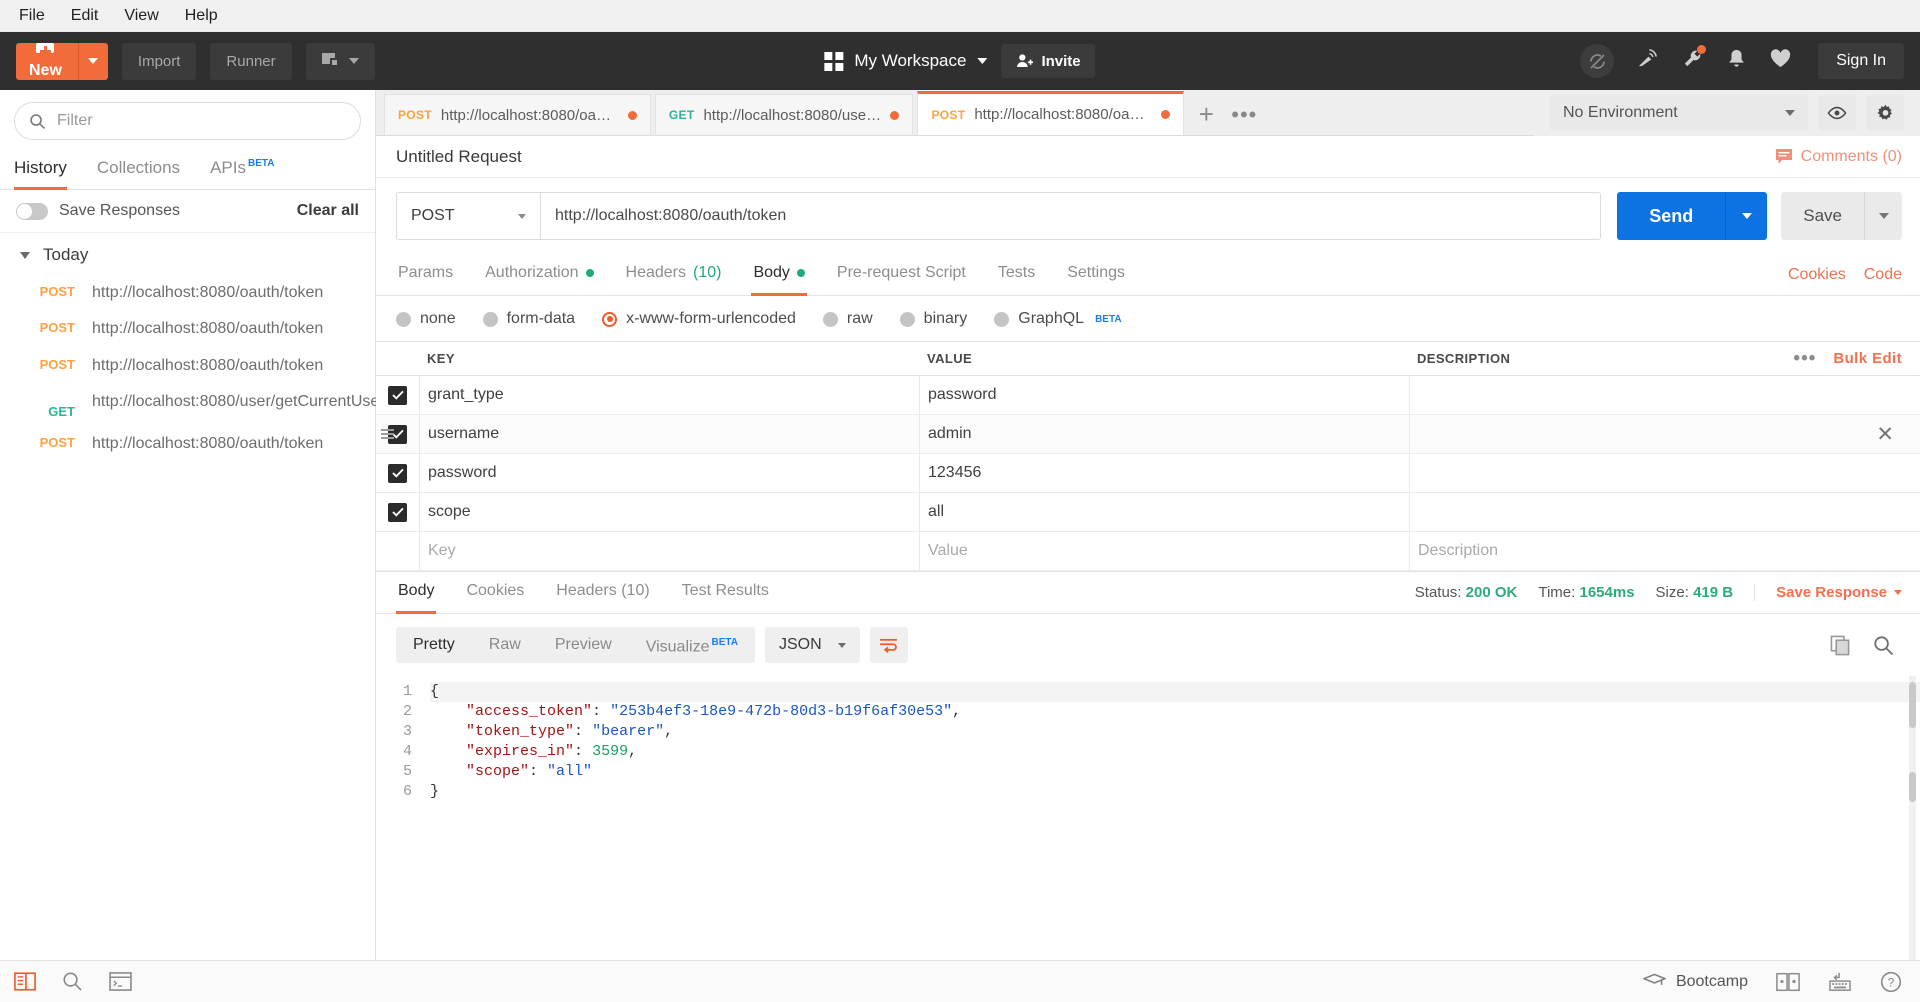 Image resolution: width=1920 pixels, height=1002 pixels. What do you see at coordinates (528, 319) in the screenshot?
I see `body-type-form-data: form-data` at bounding box center [528, 319].